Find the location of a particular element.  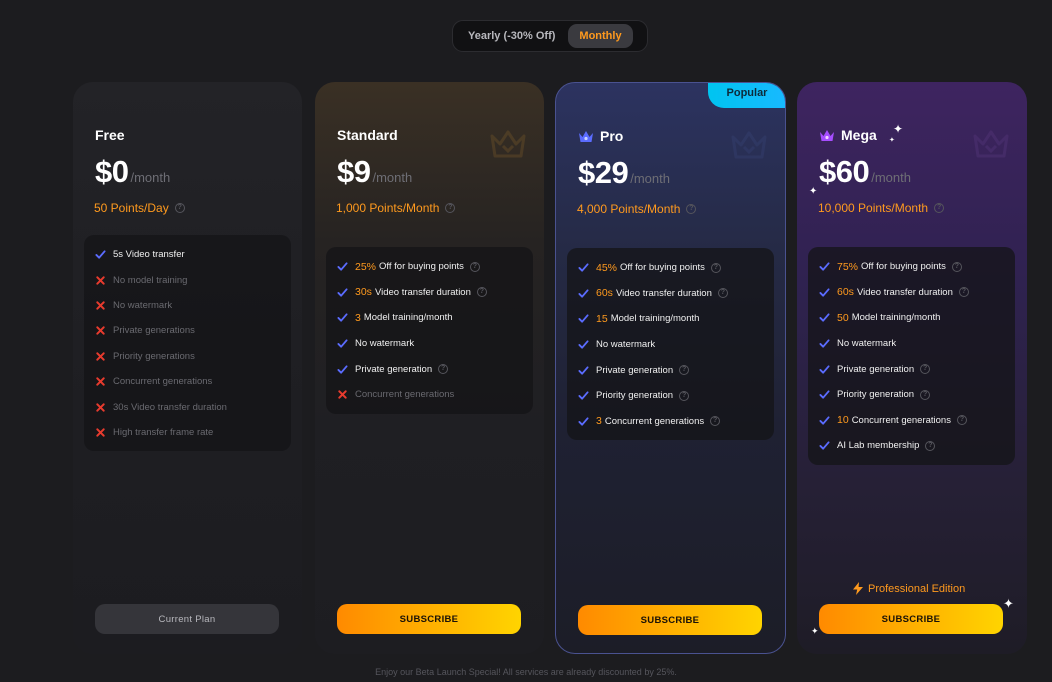

feature-text: 5s Video transfer is located at coordinates (149, 255).